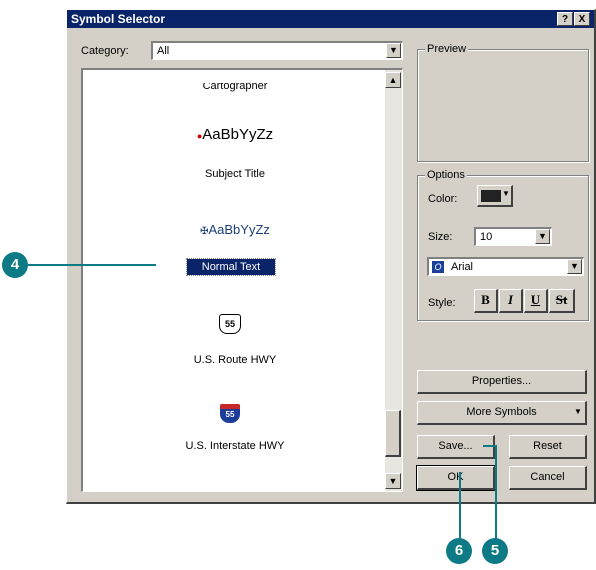 The image size is (596, 570). Describe the element at coordinates (393, 433) in the screenshot. I see `scroll-thumb` at that location.